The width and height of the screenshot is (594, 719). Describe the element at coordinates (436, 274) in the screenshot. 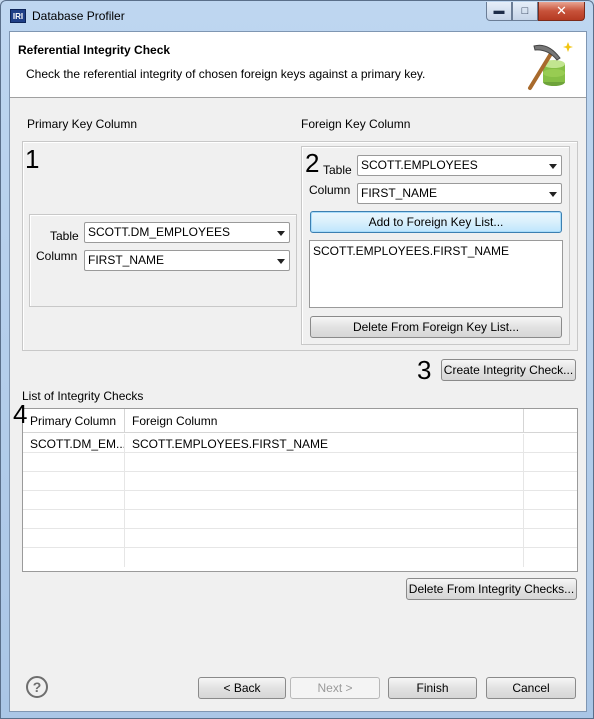

I see `foreign-key-list: SCOTT.EMPLOYEES.FIRST_NAME` at that location.